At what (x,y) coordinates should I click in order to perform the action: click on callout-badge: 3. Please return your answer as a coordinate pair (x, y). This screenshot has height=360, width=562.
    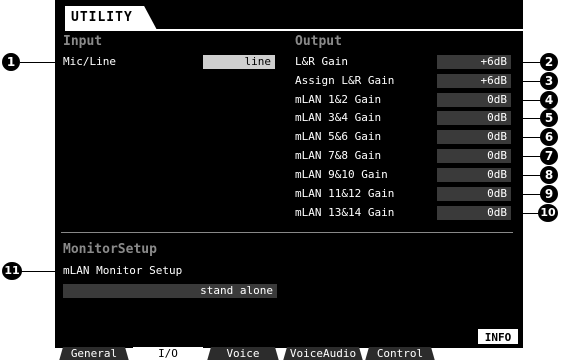
    Looking at the image, I should click on (549, 81).